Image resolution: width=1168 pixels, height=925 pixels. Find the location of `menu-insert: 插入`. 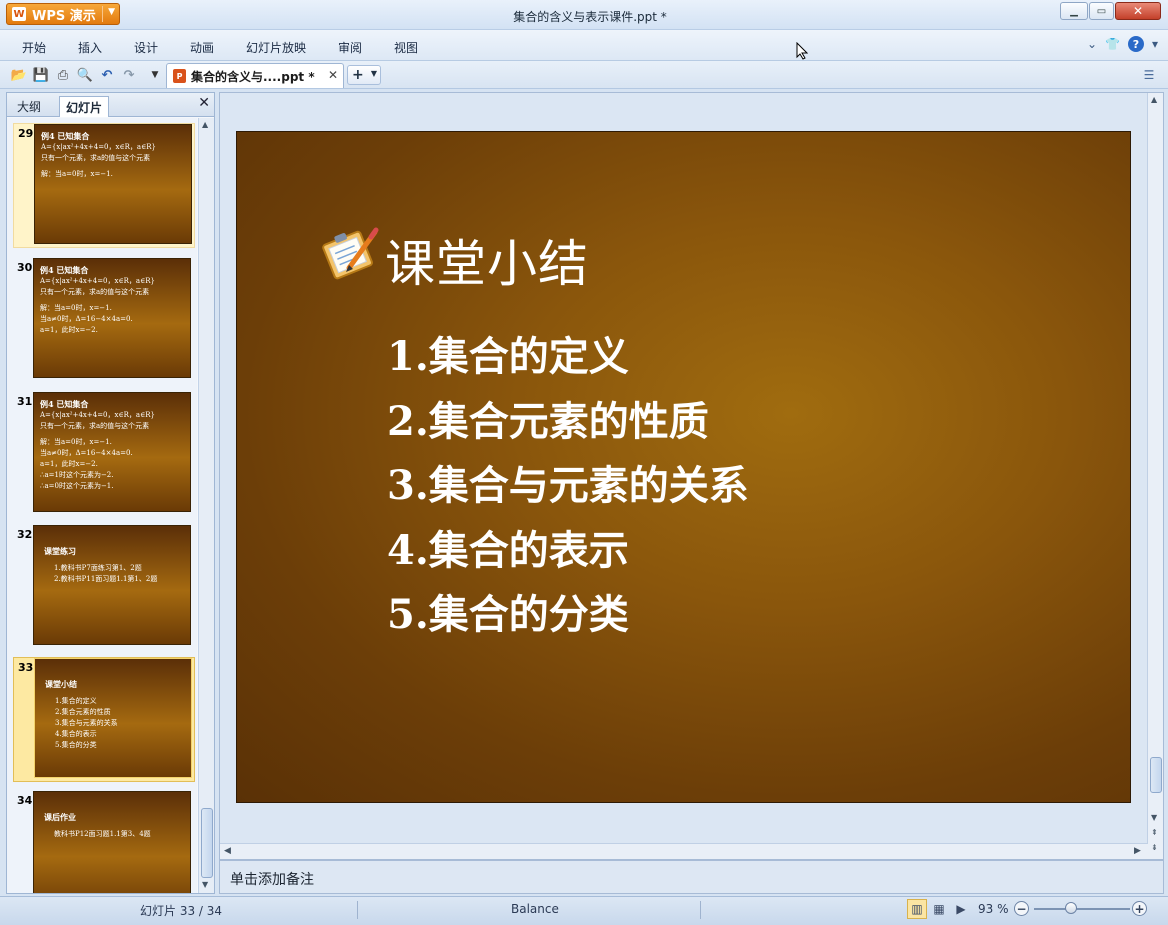

menu-insert: 插入 is located at coordinates (90, 47).